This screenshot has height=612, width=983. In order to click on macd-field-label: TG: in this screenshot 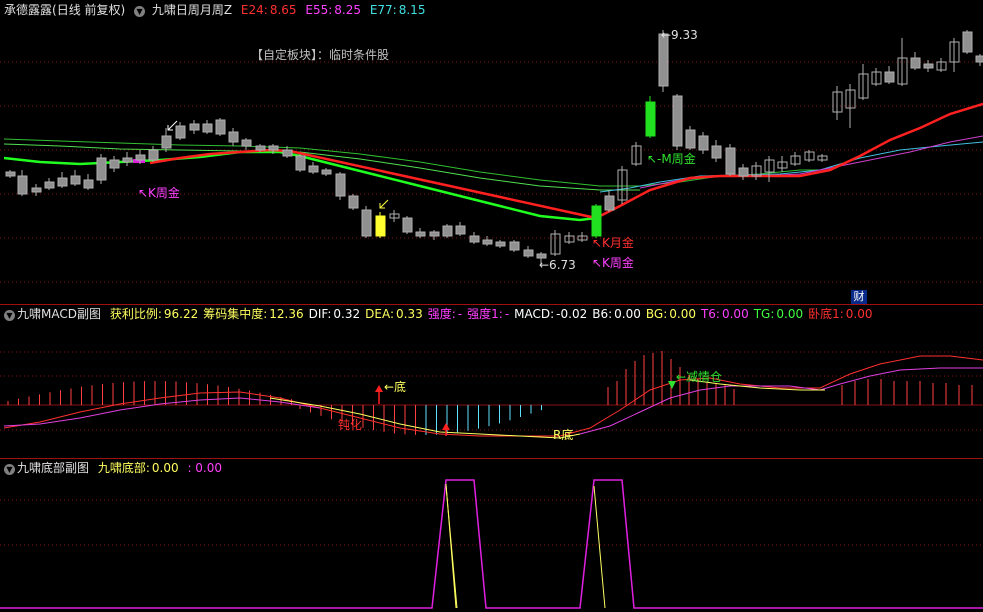, I will do `click(764, 314)`.